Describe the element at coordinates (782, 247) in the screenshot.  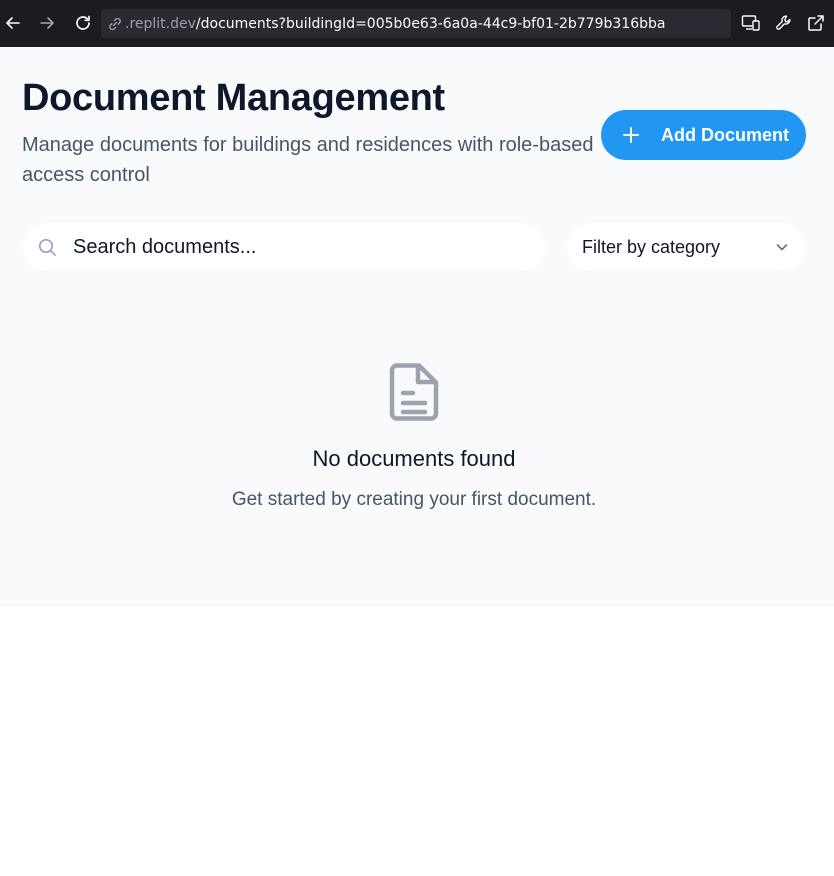
I see `chevron-down-icon` at that location.